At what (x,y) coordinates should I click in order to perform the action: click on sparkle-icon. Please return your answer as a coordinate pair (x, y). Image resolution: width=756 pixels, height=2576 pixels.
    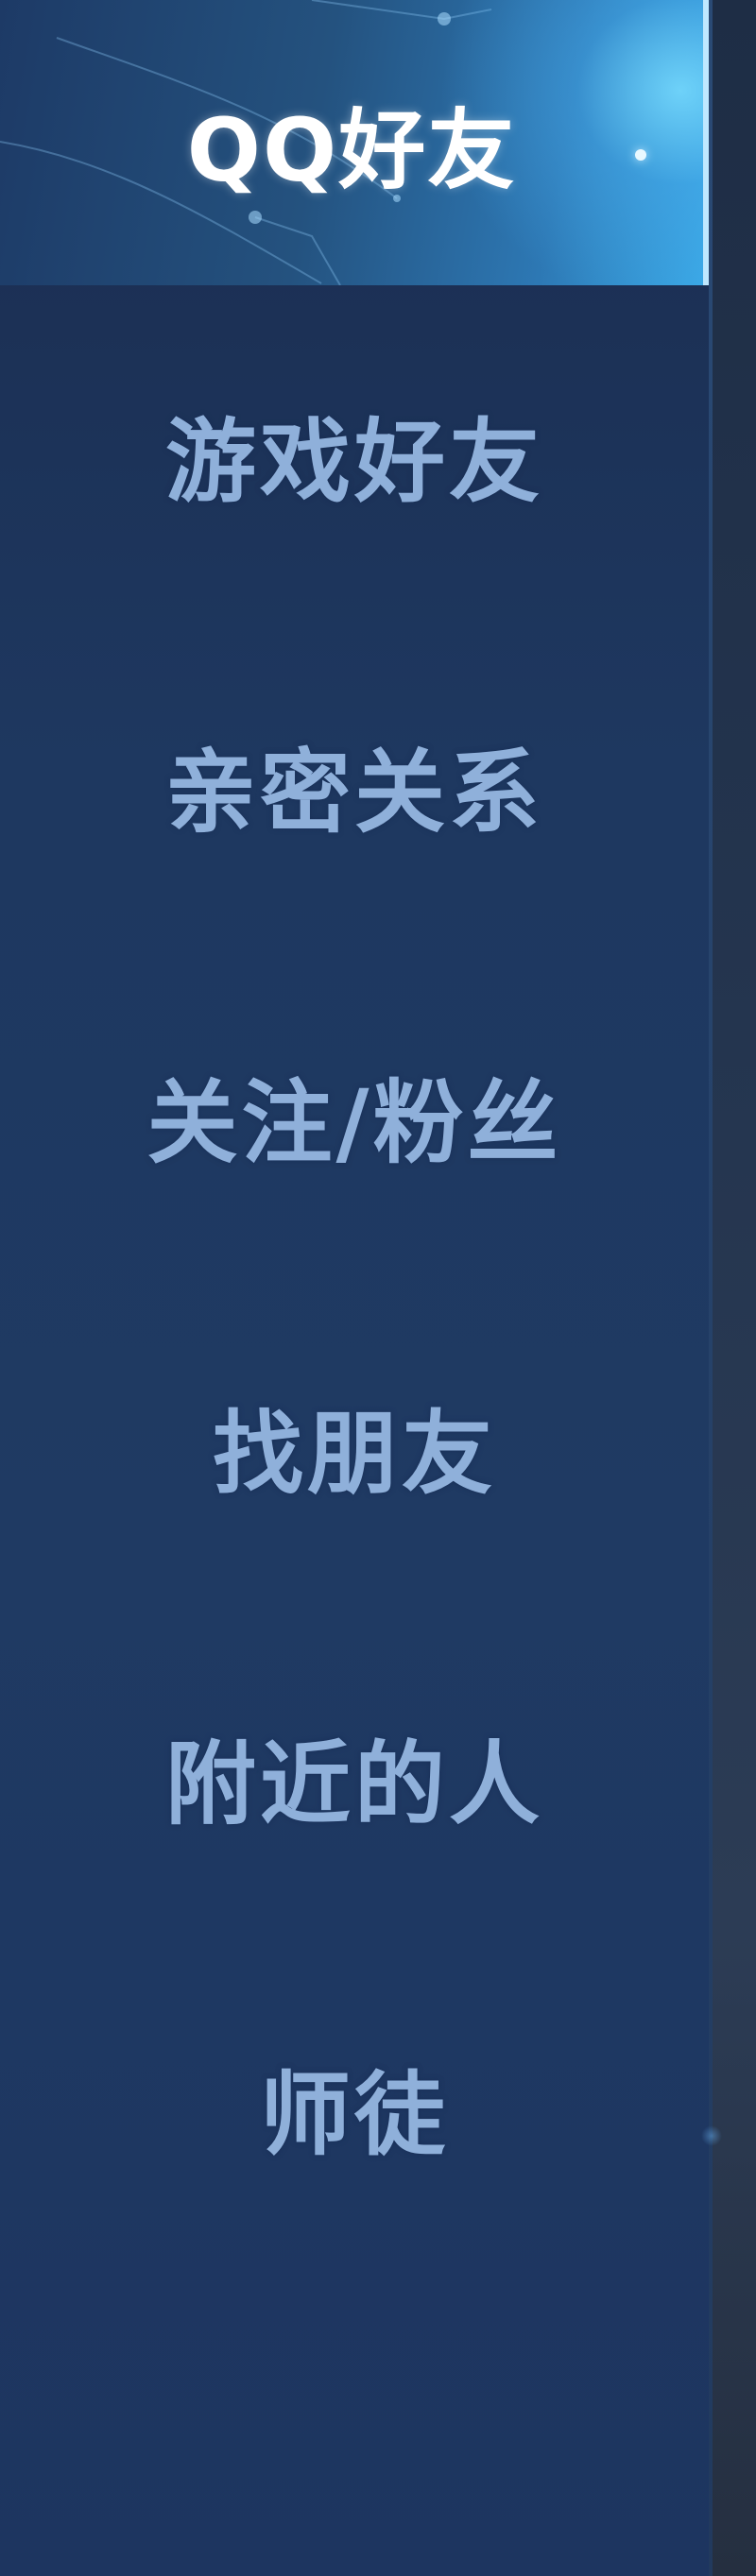
    Looking at the image, I should click on (640, 155).